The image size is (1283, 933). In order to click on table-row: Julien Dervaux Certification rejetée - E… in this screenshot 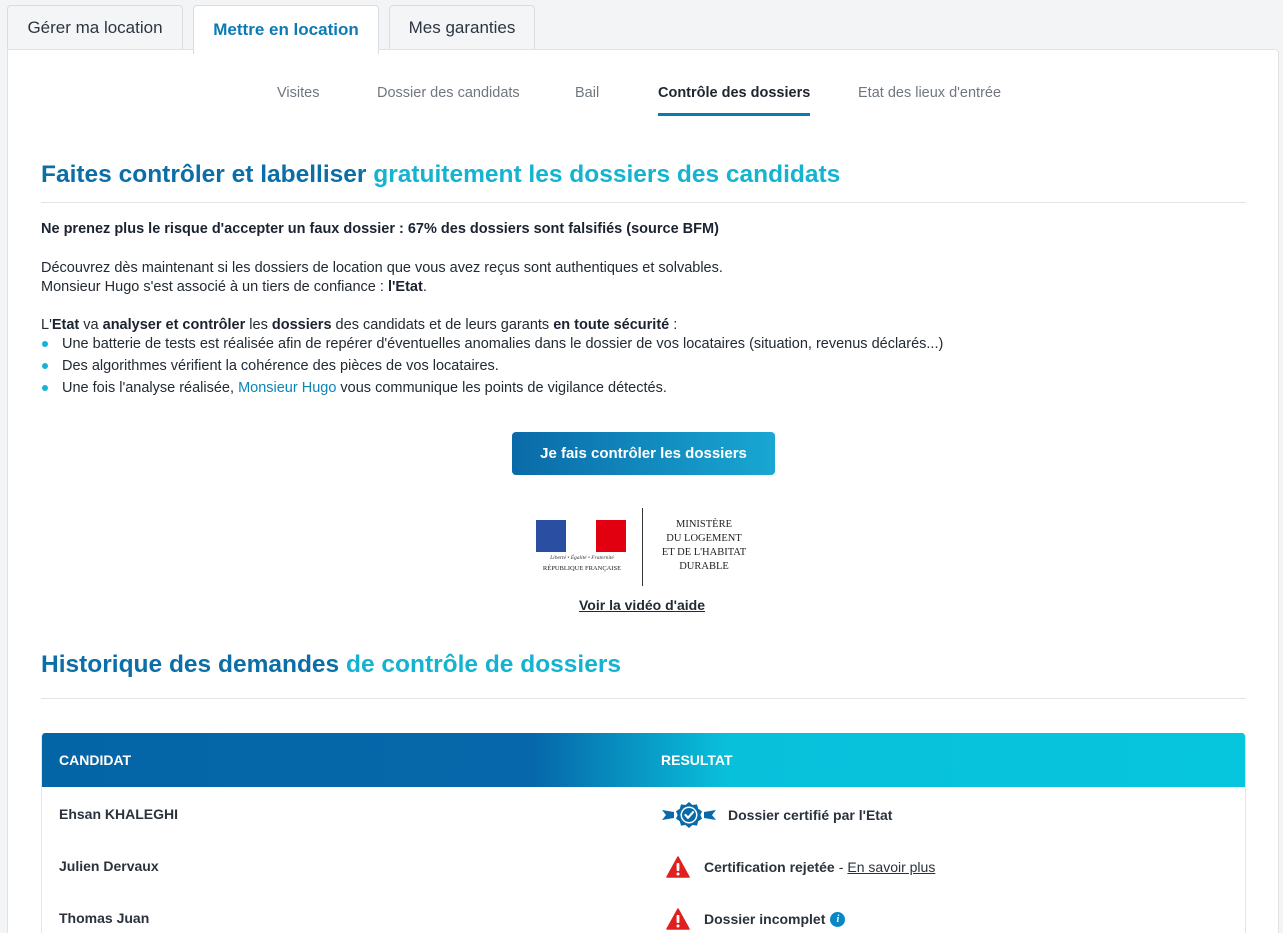, I will do `click(643, 865)`.